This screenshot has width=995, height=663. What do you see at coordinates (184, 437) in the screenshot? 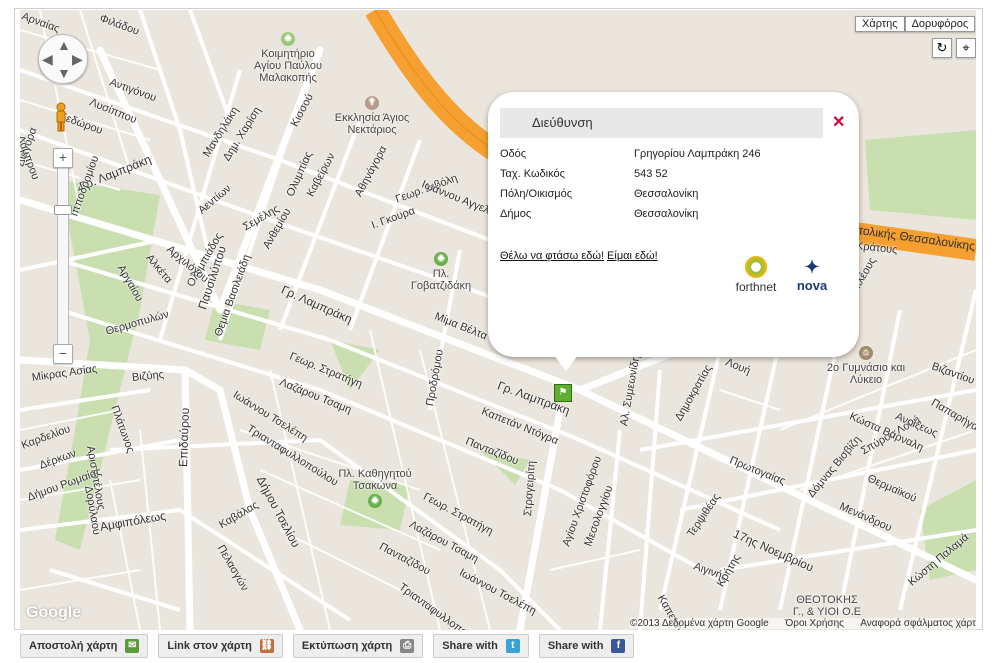
I see `street-label: Επιδαύρου` at bounding box center [184, 437].